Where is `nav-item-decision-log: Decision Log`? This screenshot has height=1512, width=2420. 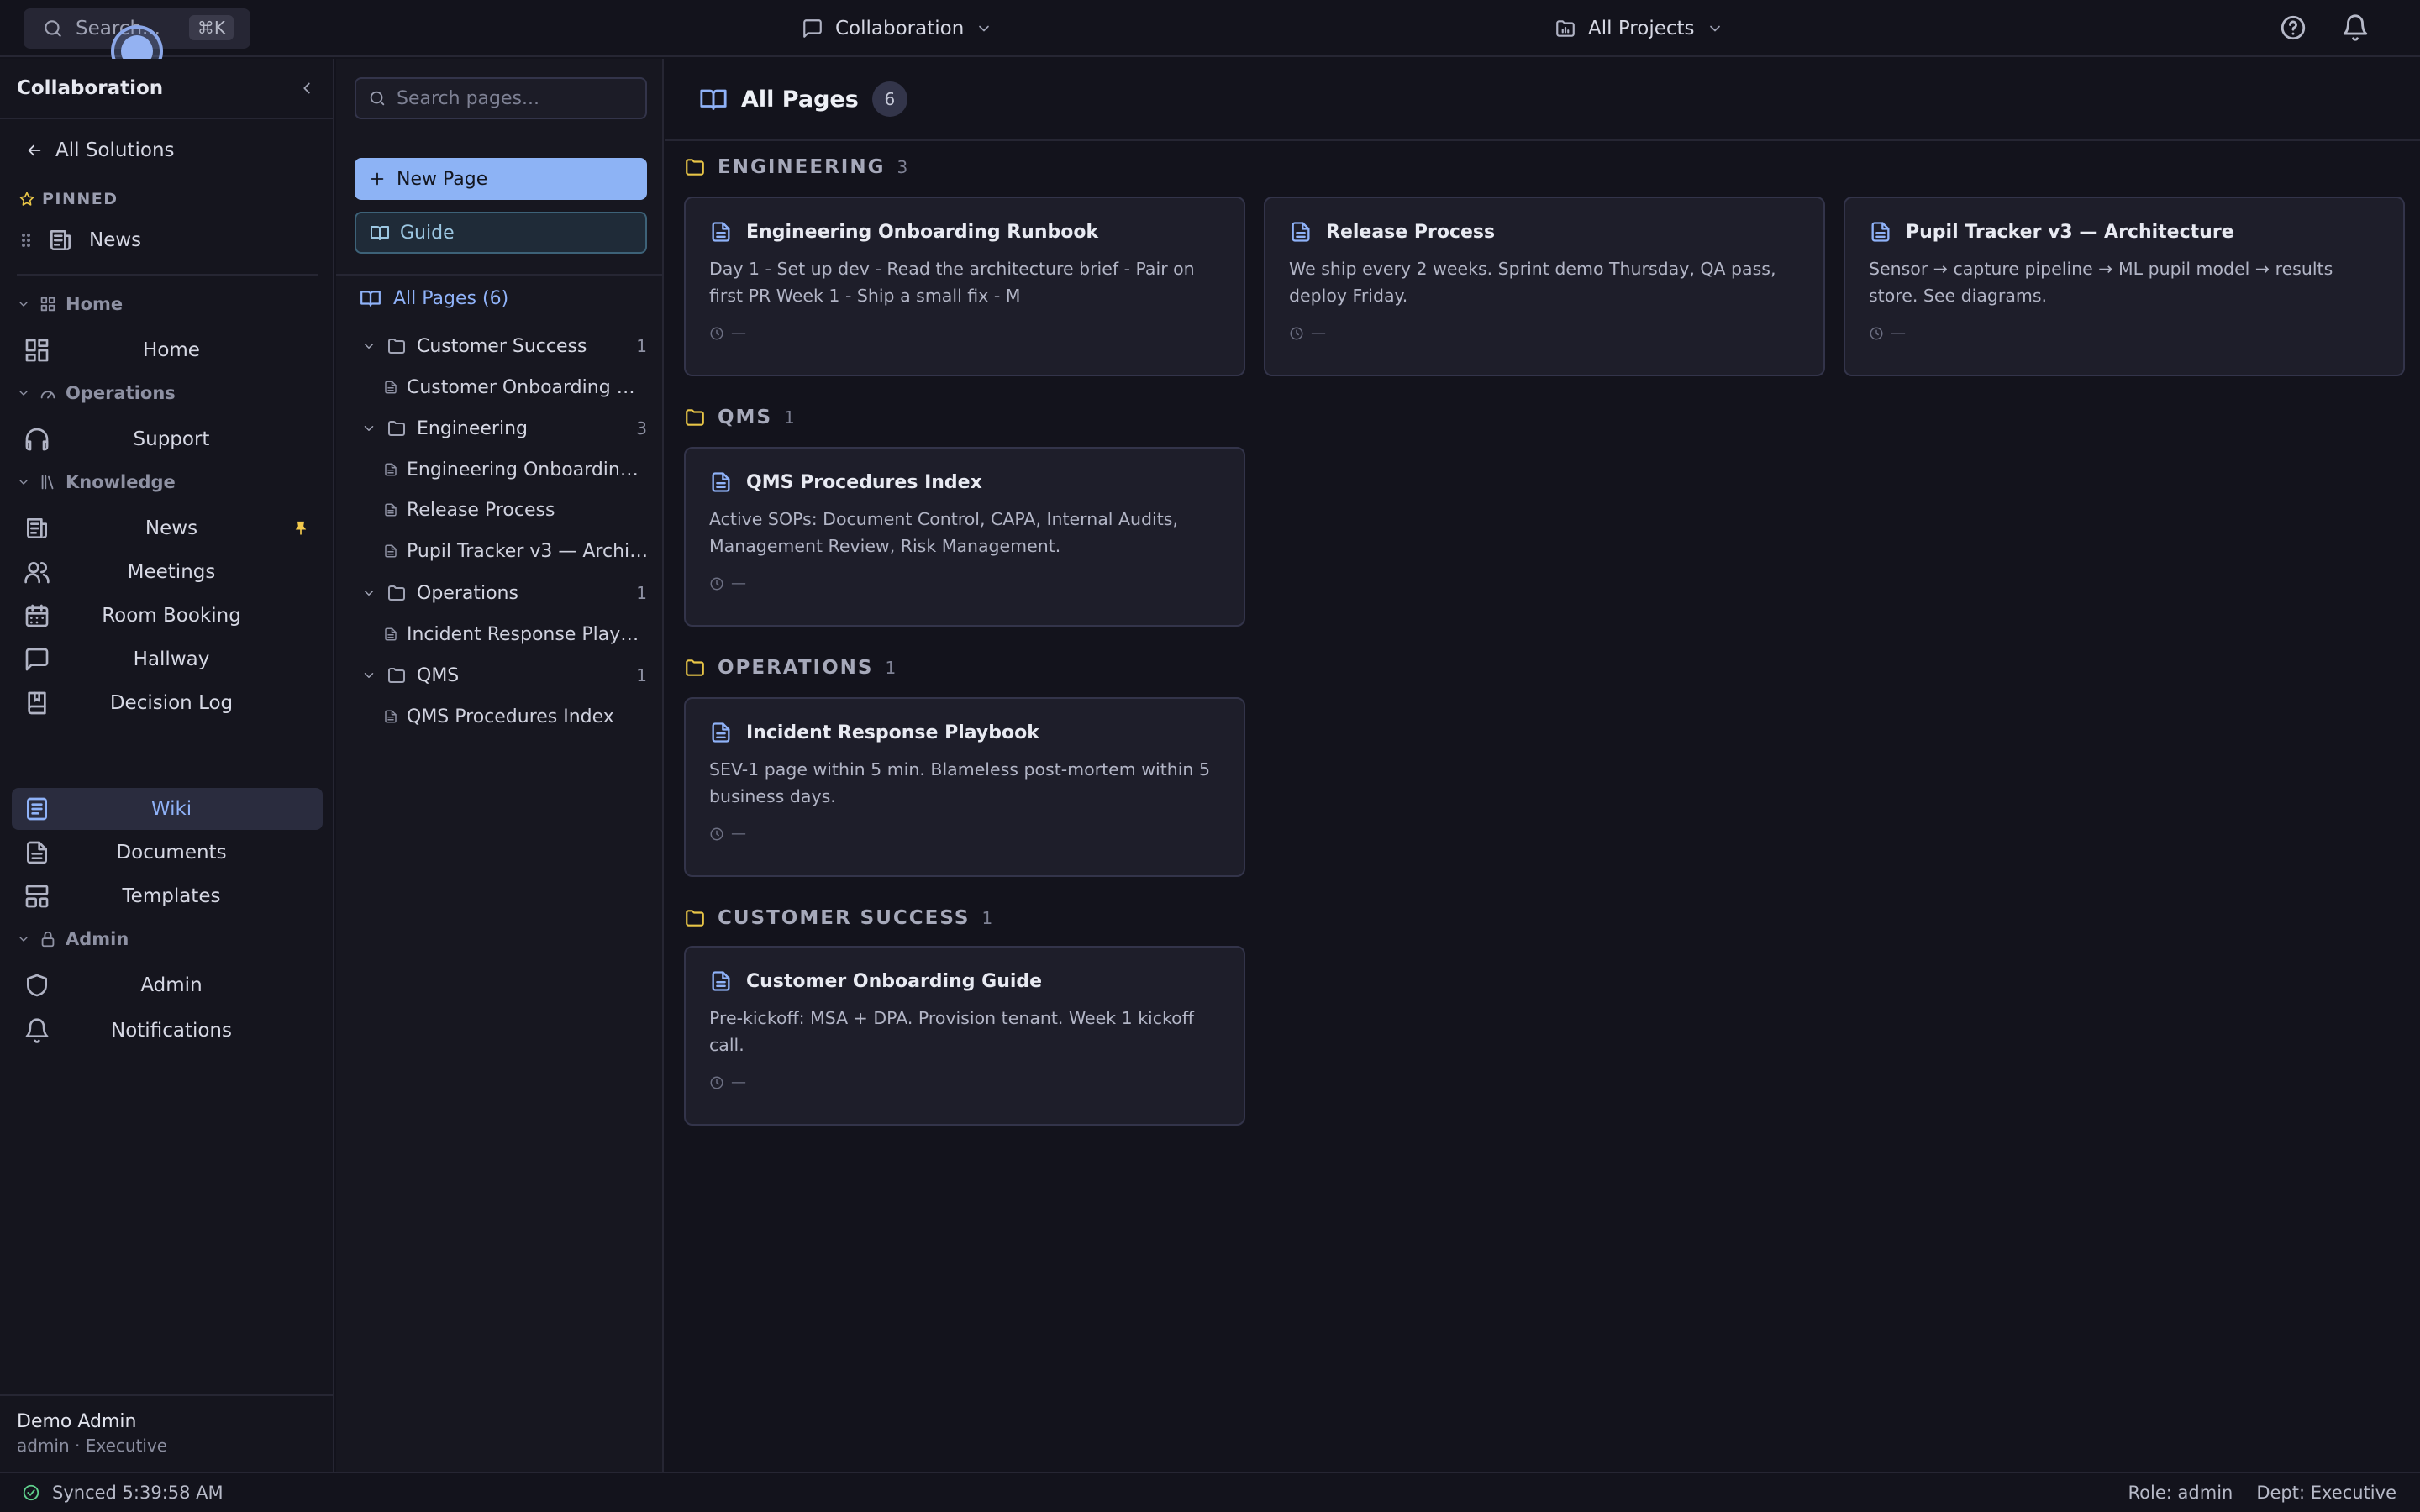 nav-item-decision-log: Decision Log is located at coordinates (167, 703).